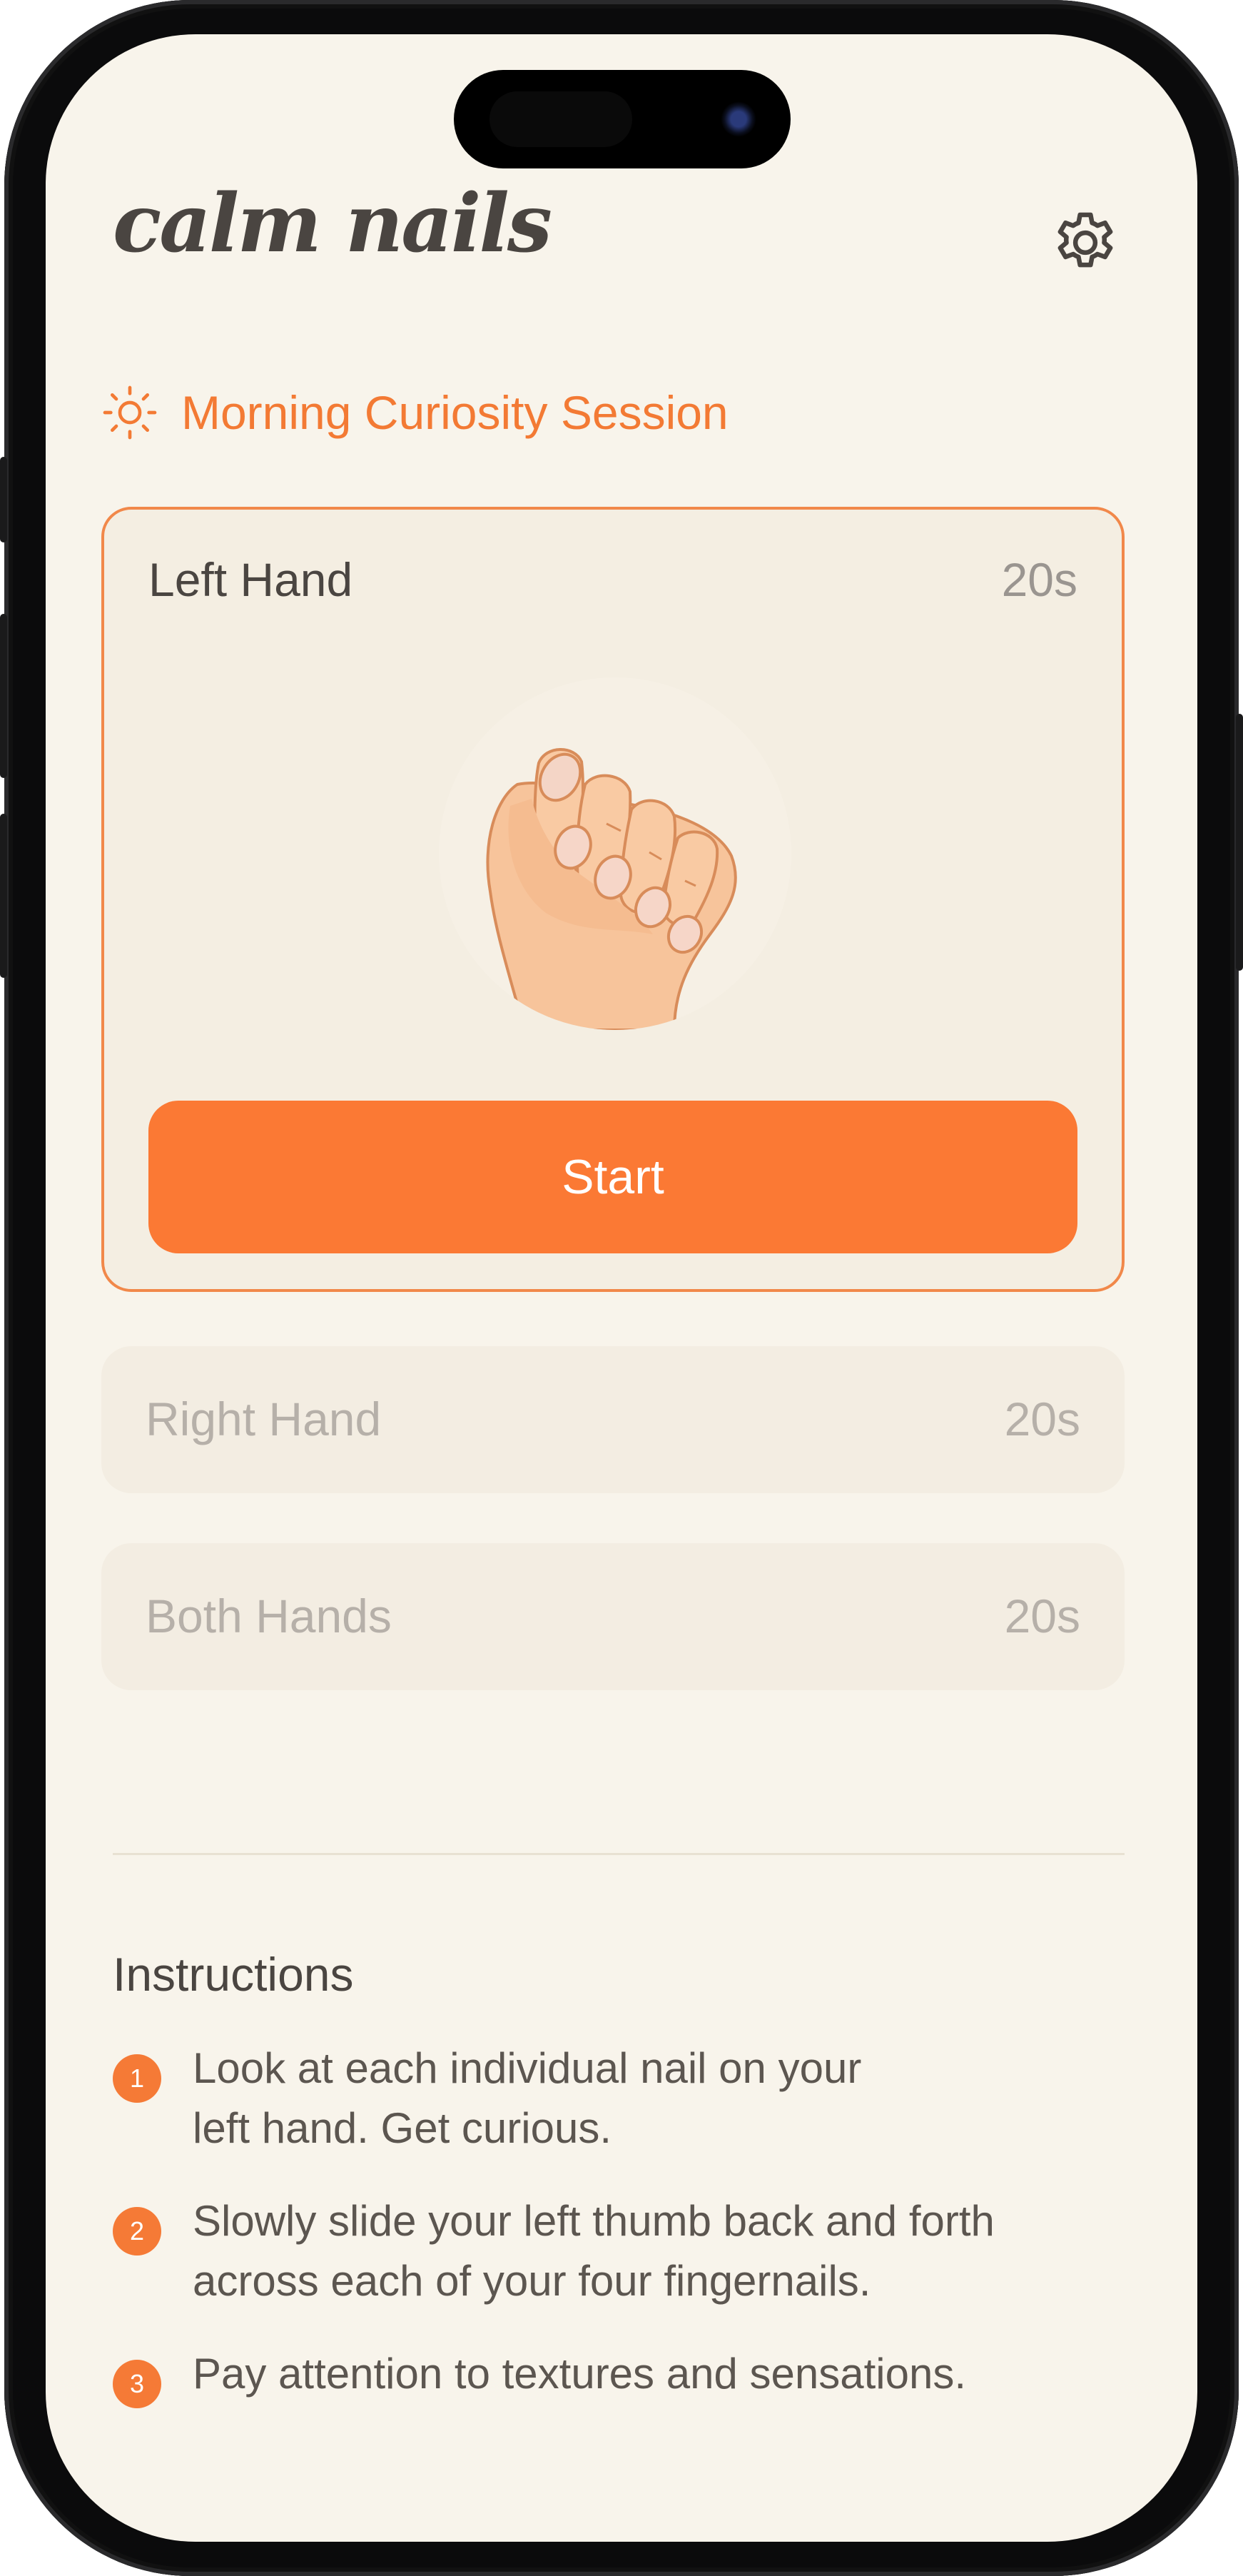  What do you see at coordinates (619, 1854) in the screenshot?
I see `section-divider` at bounding box center [619, 1854].